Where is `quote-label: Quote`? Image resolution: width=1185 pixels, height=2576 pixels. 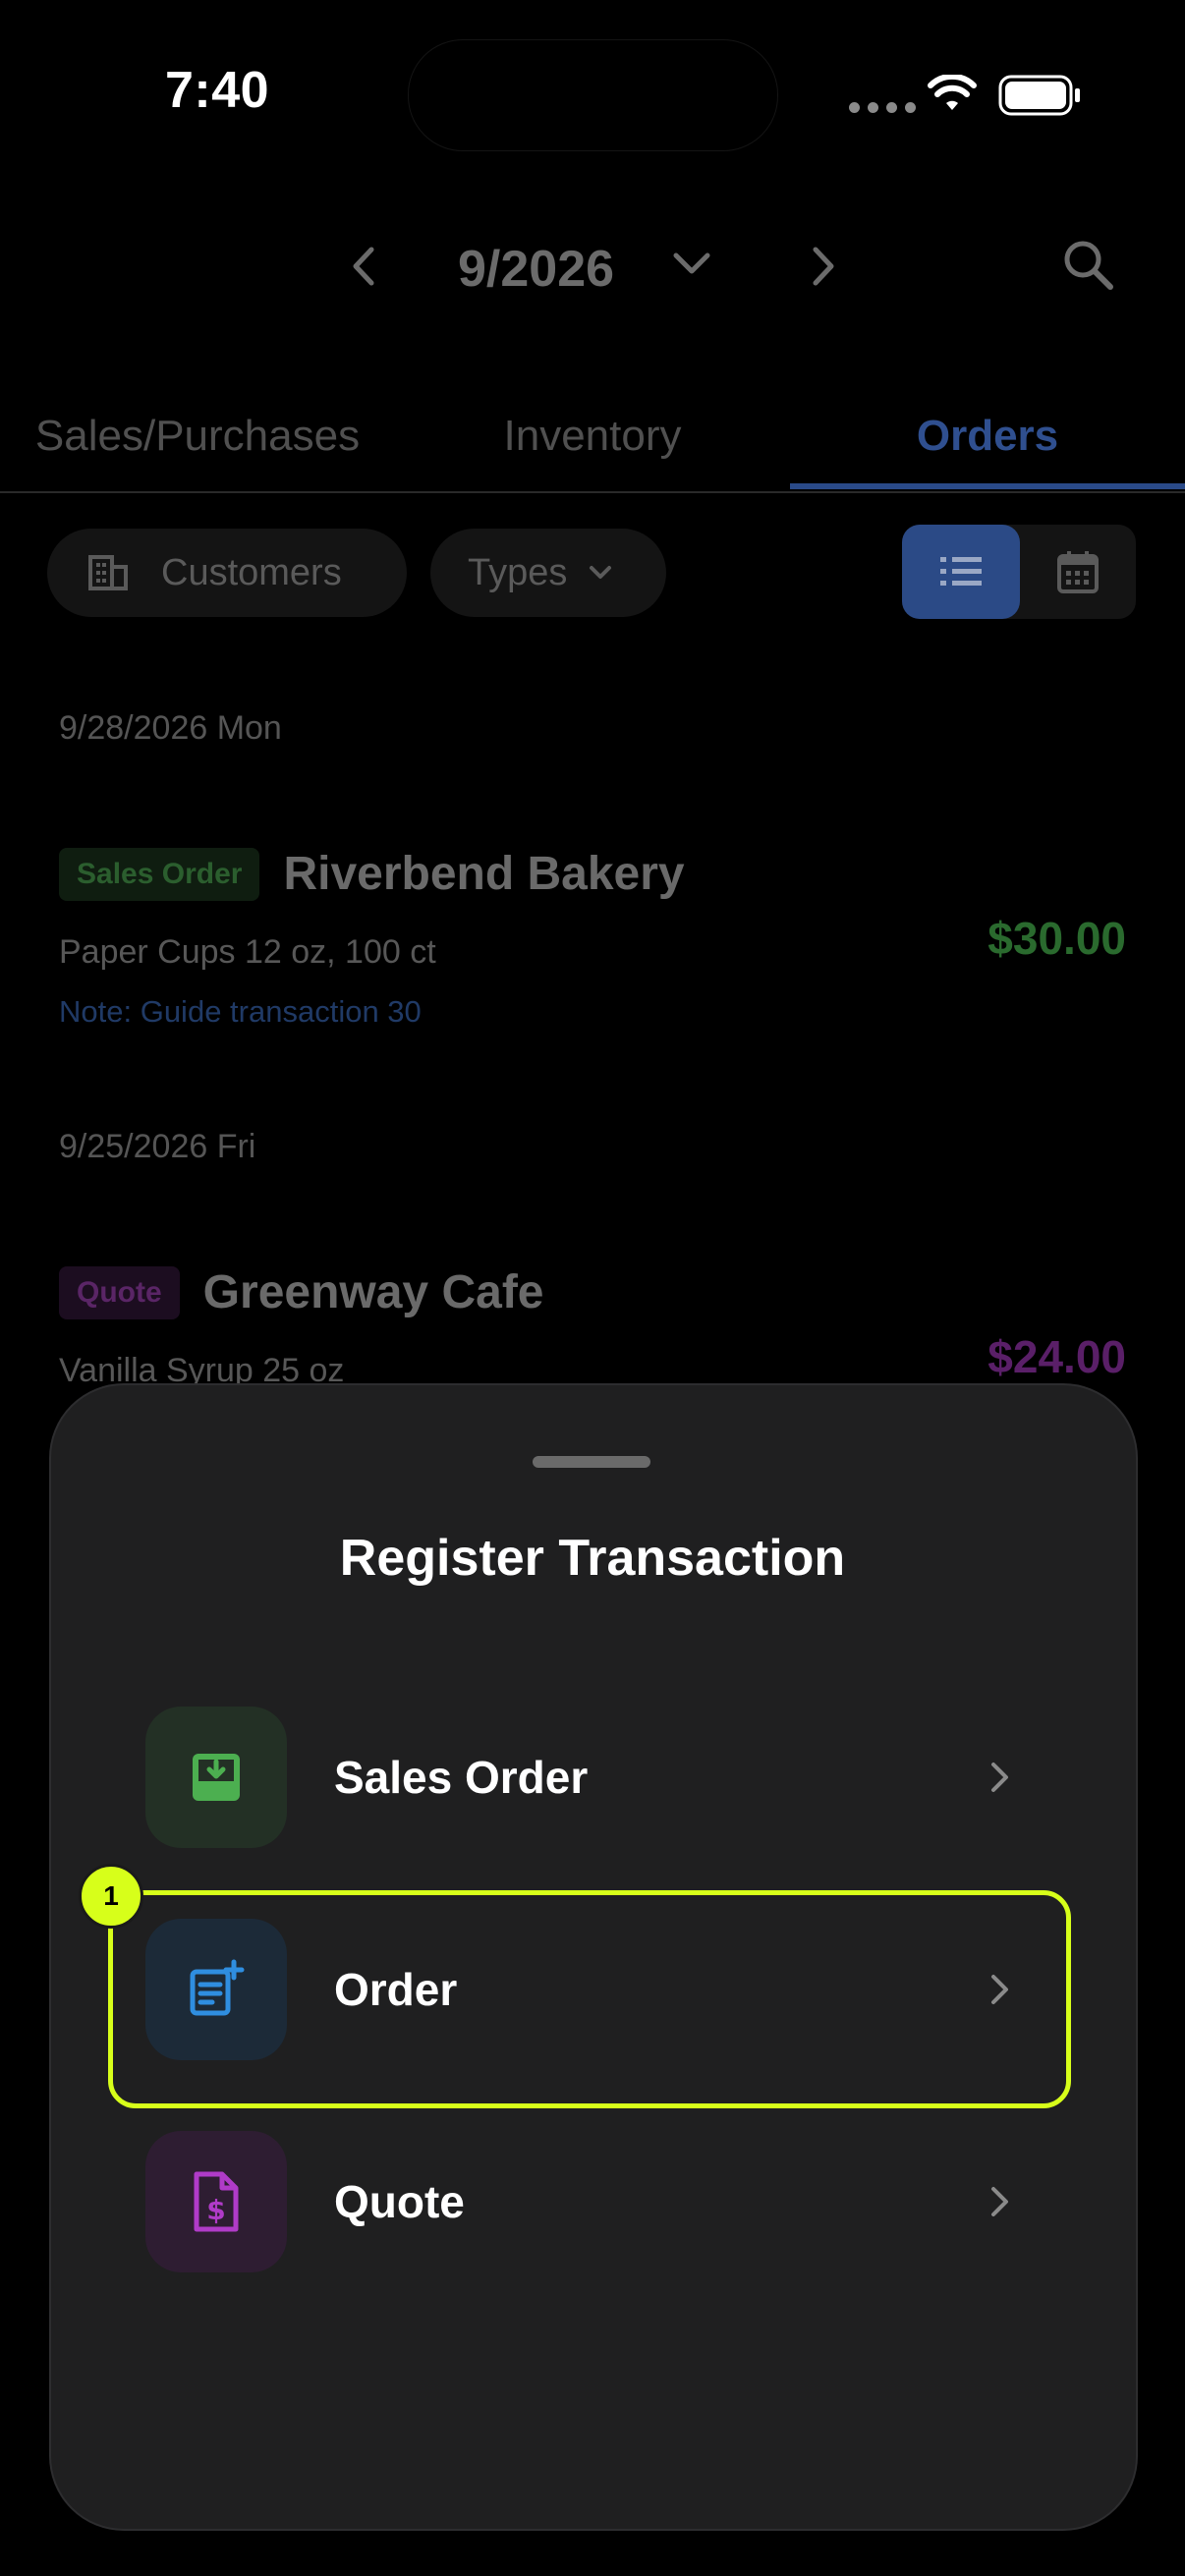
quote-label: Quote is located at coordinates (400, 2201).